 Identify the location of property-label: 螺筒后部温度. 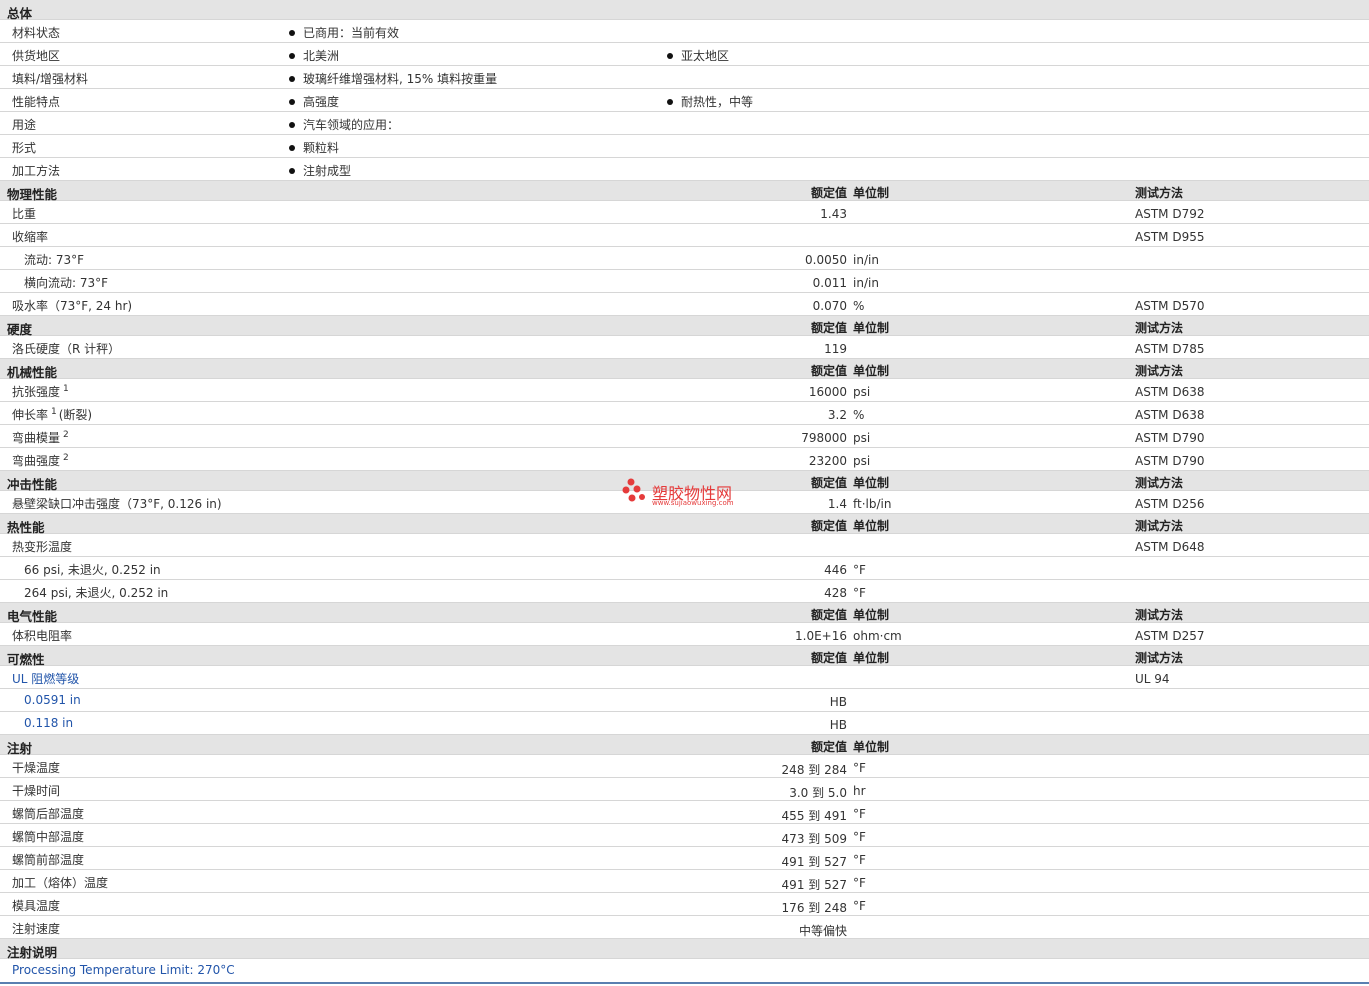
(48, 814).